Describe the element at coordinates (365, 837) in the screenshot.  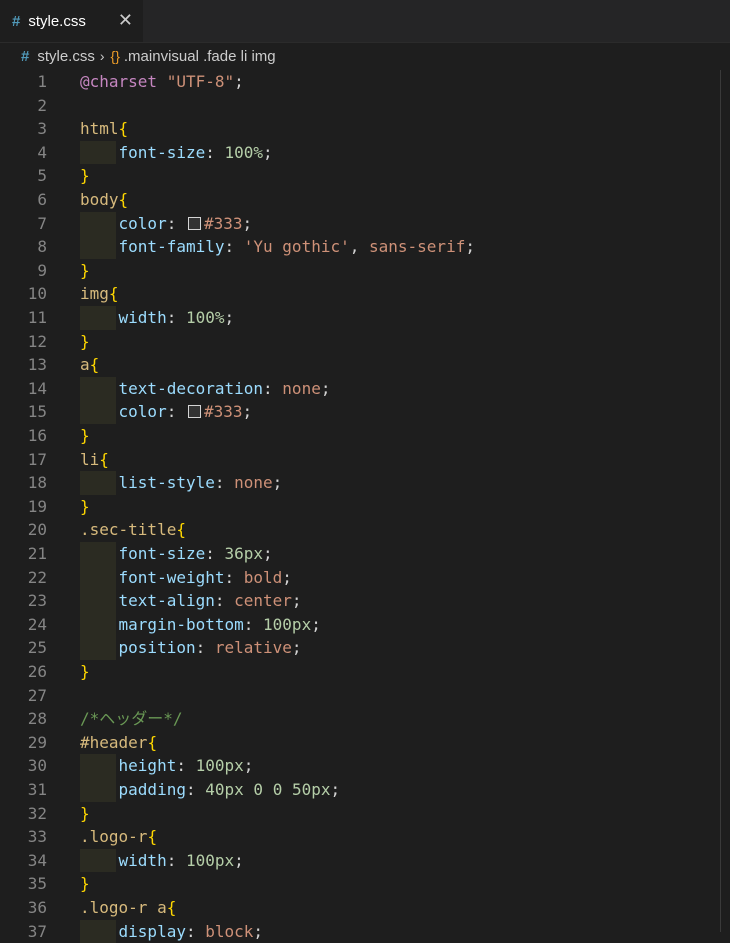
I see `code-line: 33 .logo-r{` at that location.